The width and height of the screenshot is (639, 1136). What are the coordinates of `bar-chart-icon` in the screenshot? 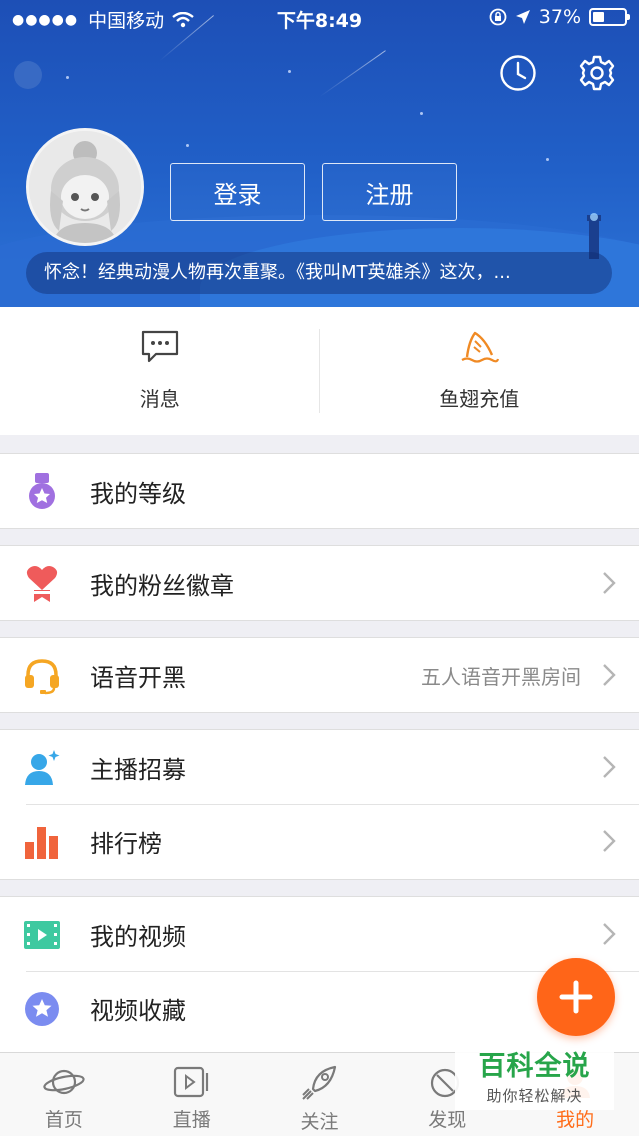 It's located at (42, 842).